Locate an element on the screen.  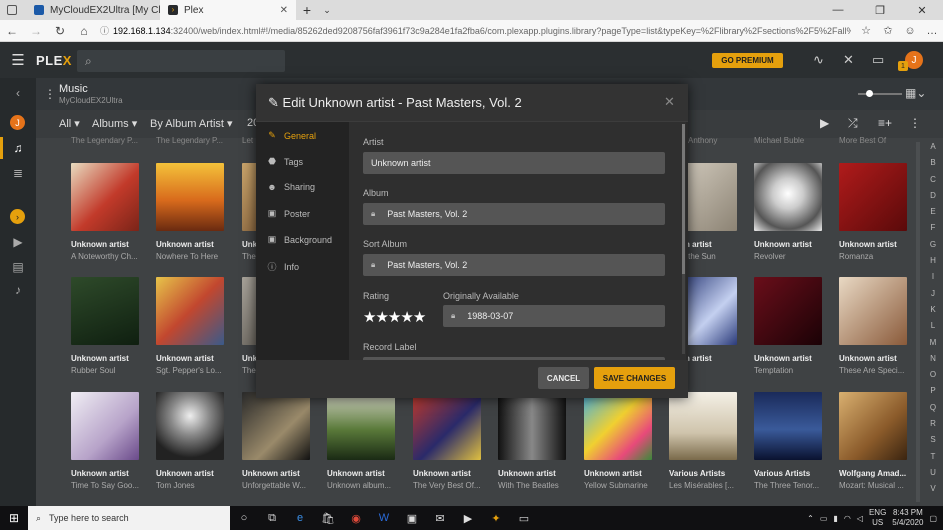
app-icon: ◉ is located at coordinates (356, 518).